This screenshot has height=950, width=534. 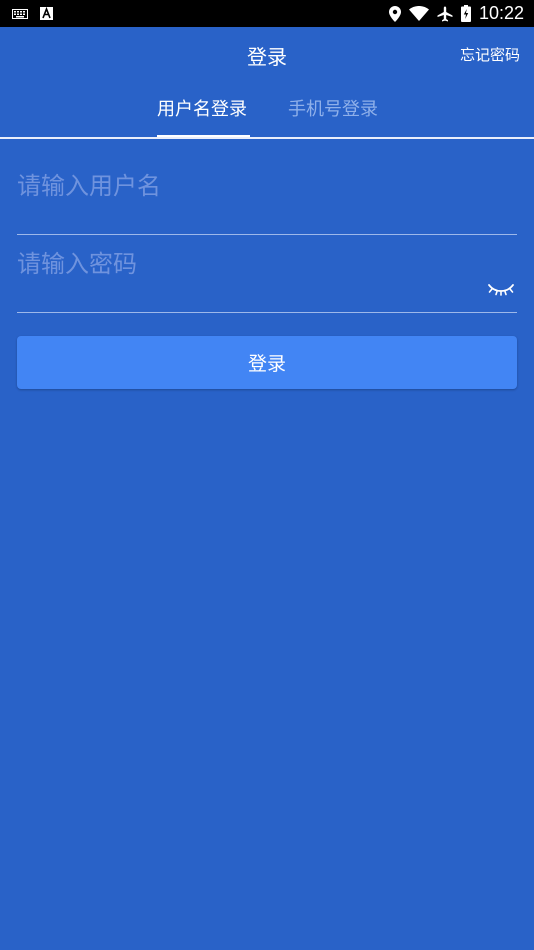 I want to click on status-time: 10:22, so click(x=501, y=13).